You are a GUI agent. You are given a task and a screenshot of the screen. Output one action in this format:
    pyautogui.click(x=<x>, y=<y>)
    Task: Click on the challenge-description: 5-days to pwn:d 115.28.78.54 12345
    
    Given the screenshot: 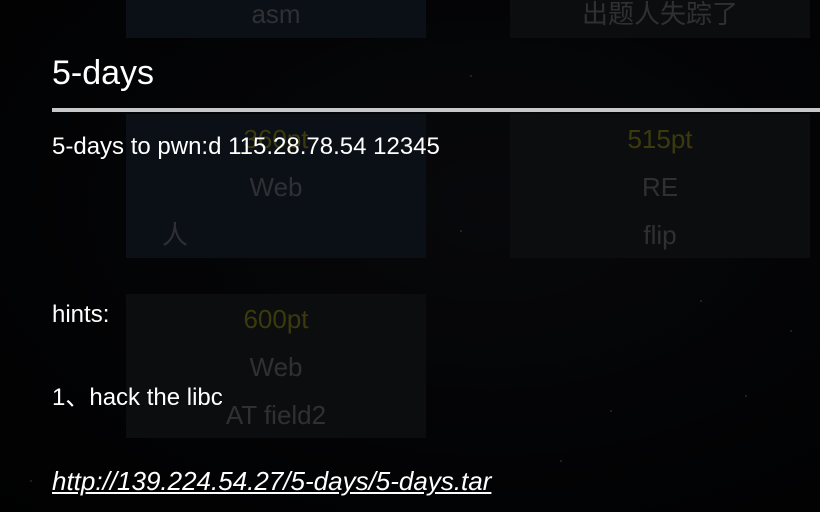 What is the action you would take?
    pyautogui.click(x=246, y=146)
    